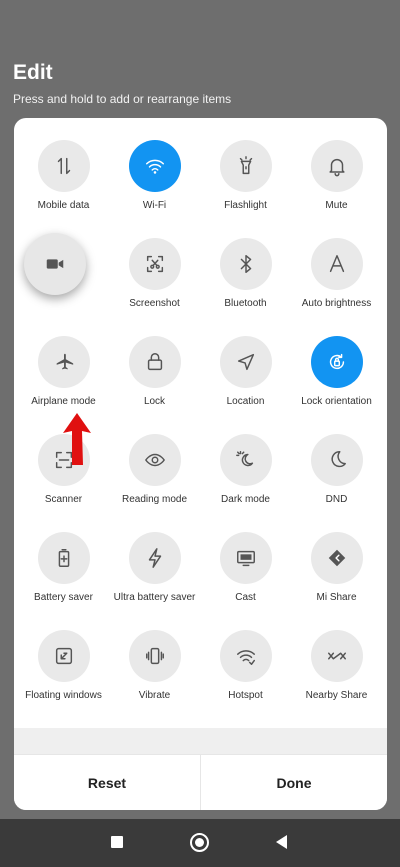 The image size is (400, 867). What do you see at coordinates (154, 558) in the screenshot?
I see `lightning-icon` at bounding box center [154, 558].